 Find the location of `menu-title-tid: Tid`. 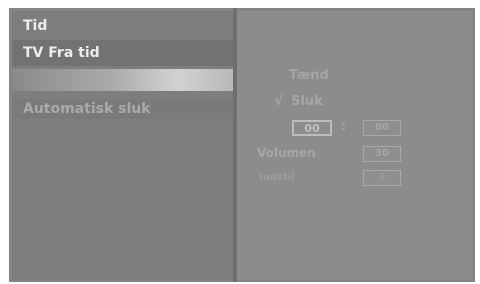

menu-title-tid: Tid is located at coordinates (35, 26).